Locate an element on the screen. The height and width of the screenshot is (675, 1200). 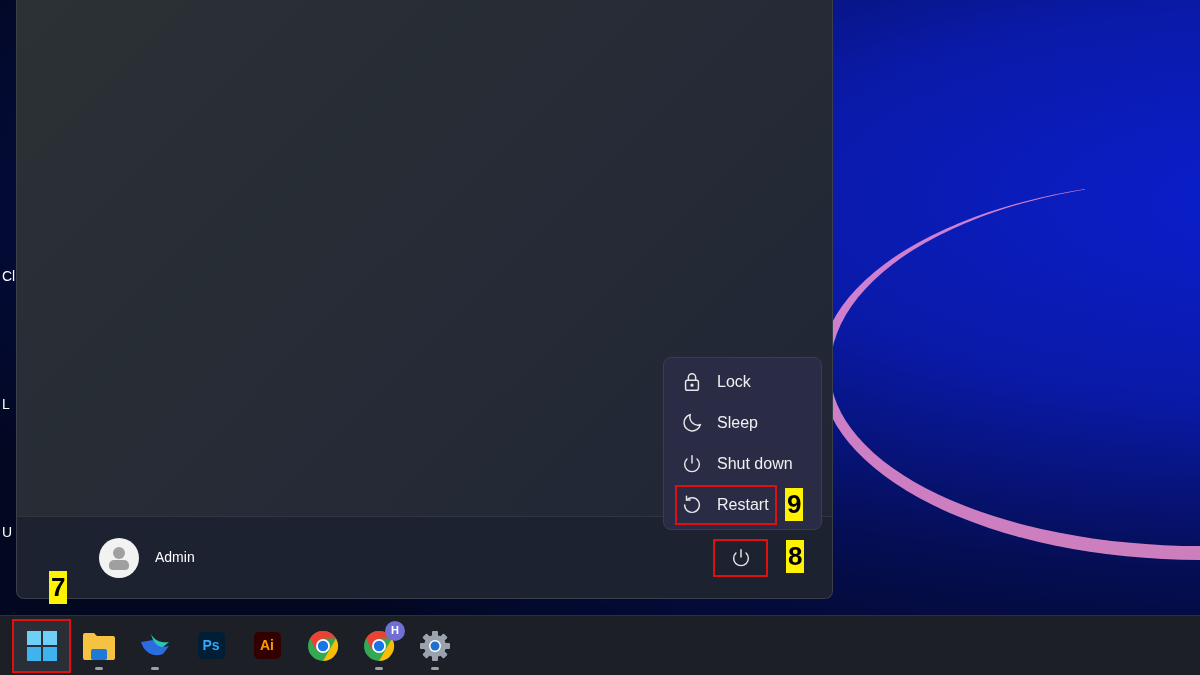
power-menu-item: Shut down is located at coordinates (738, 464).